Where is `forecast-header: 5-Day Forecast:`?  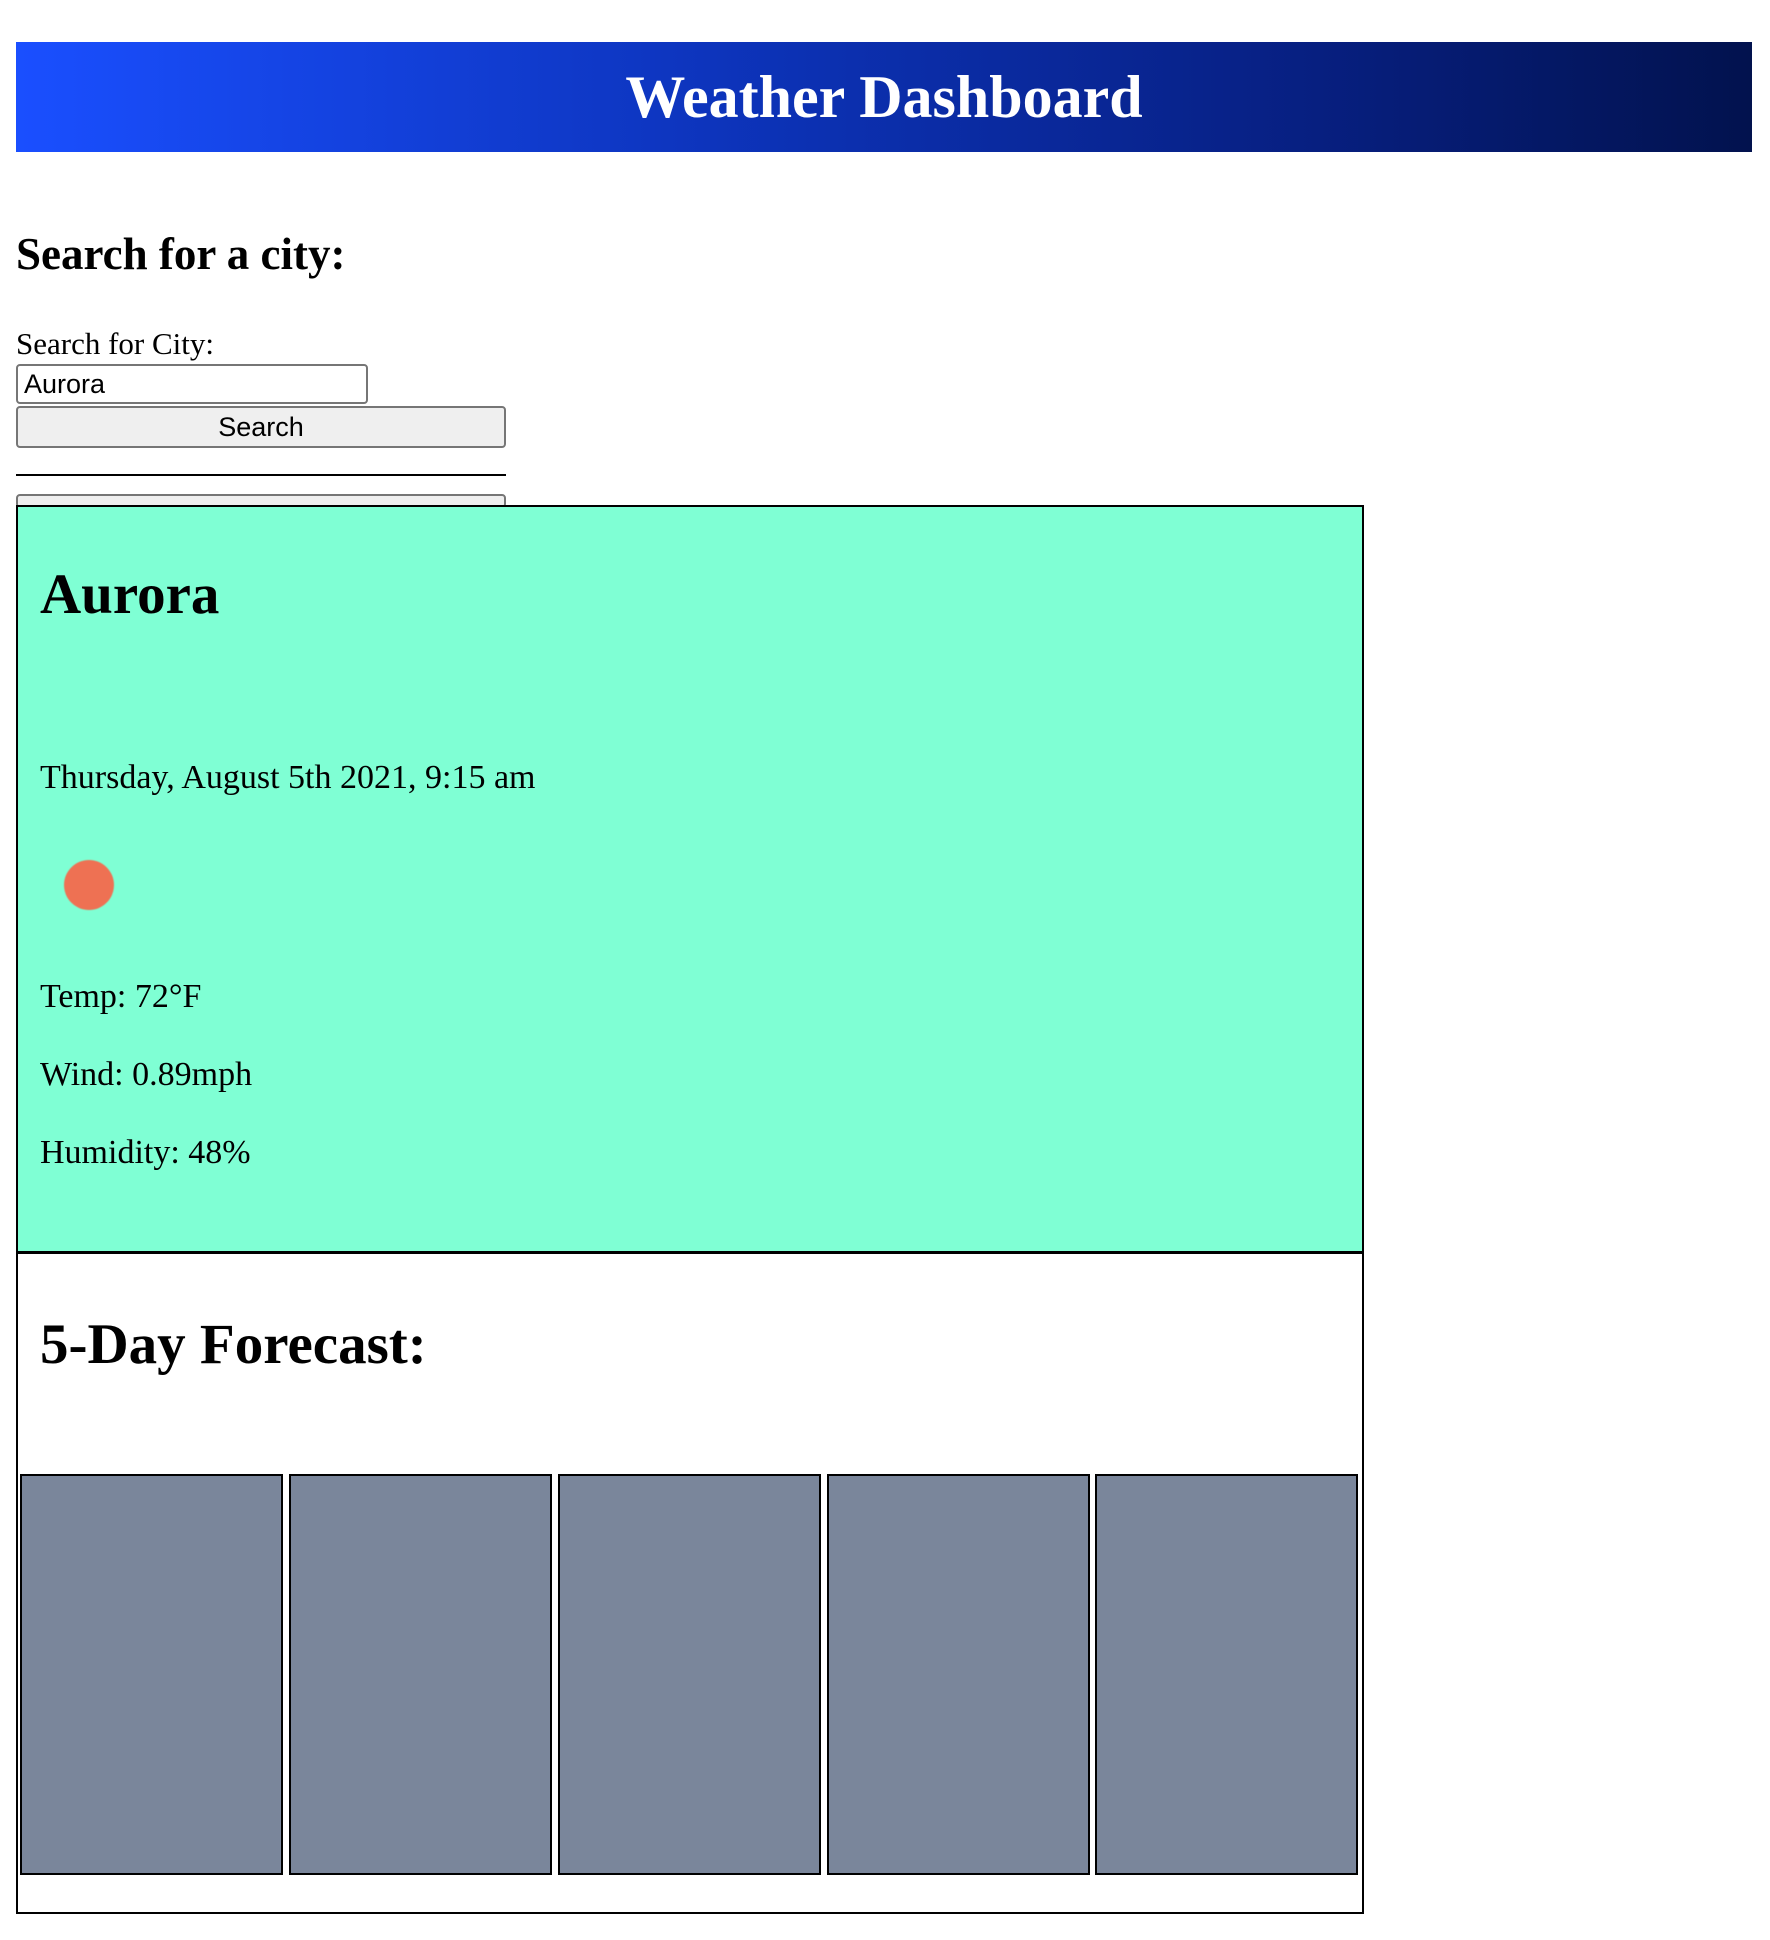
forecast-header: 5-Day Forecast: is located at coordinates (690, 1344).